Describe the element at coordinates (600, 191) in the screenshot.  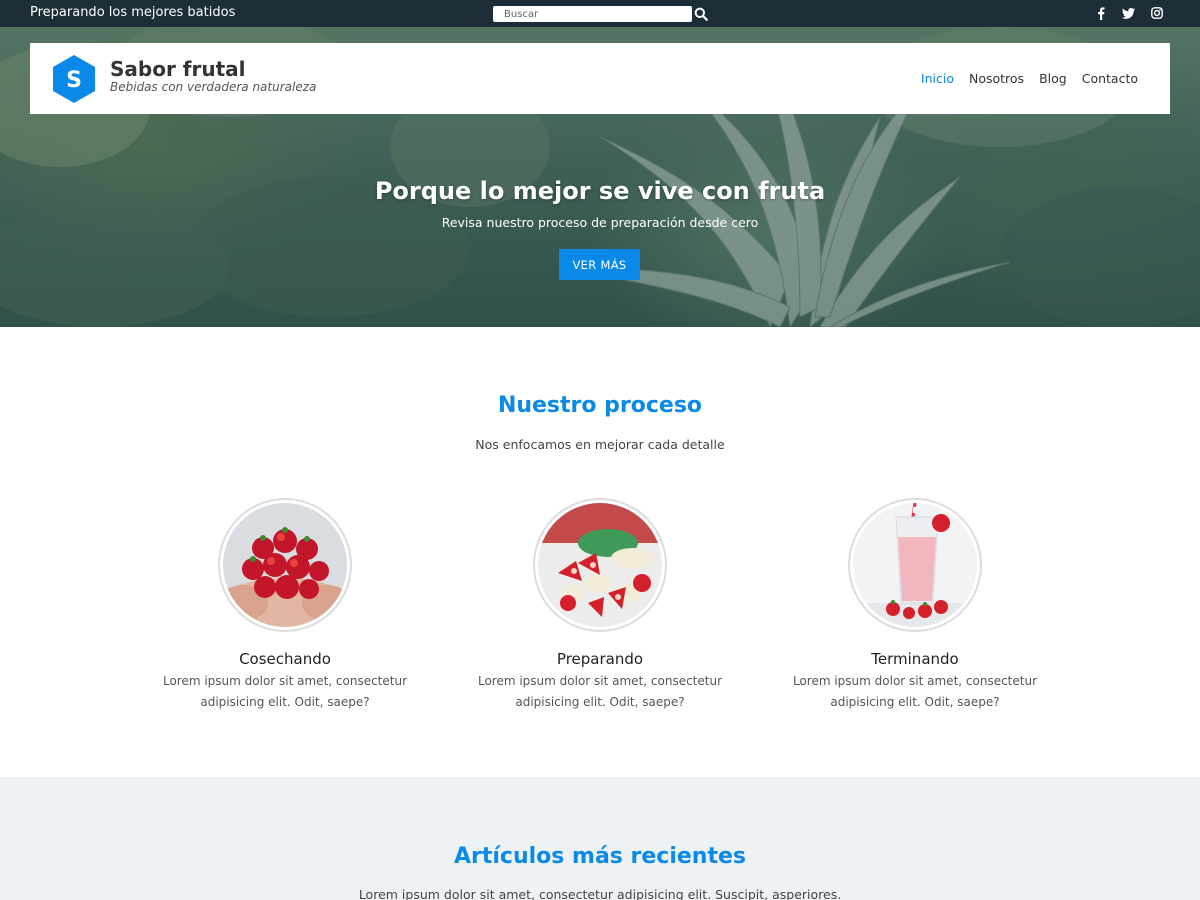
I see `hero-title: Porque lo mejor se vive con fruta` at that location.